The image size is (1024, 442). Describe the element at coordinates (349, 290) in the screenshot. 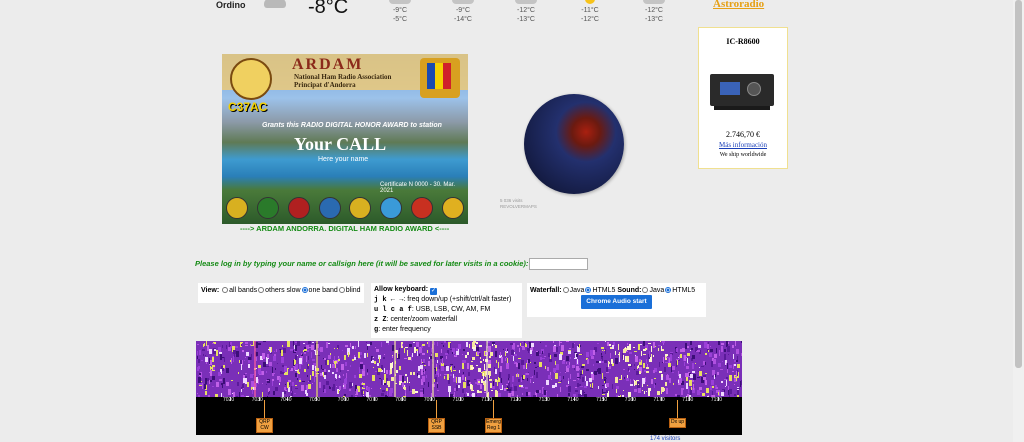

I see `view-option-blind: blind` at that location.